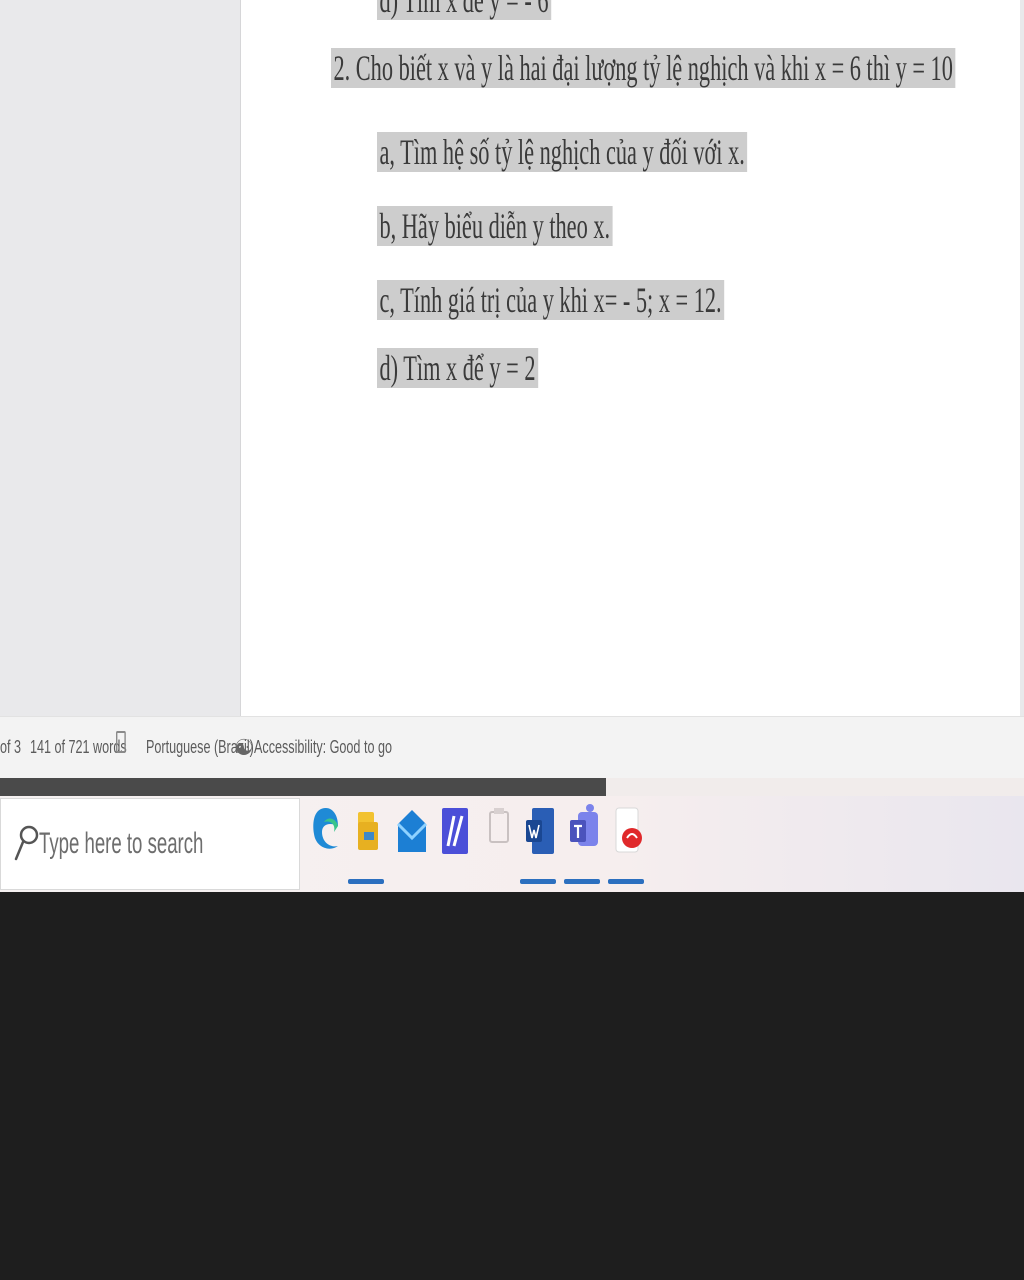 The width and height of the screenshot is (1024, 1280). What do you see at coordinates (495, 226) in the screenshot?
I see `doc-line-part-b: b, Hãy biểu diễn y theo x.` at bounding box center [495, 226].